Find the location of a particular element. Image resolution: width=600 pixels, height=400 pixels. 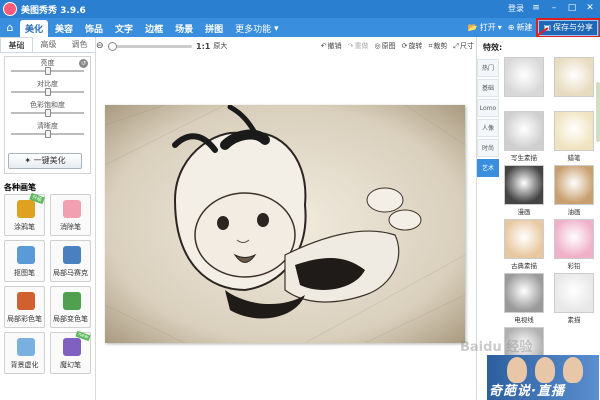

zoom-icon: ⊖ is located at coordinates (100, 46).